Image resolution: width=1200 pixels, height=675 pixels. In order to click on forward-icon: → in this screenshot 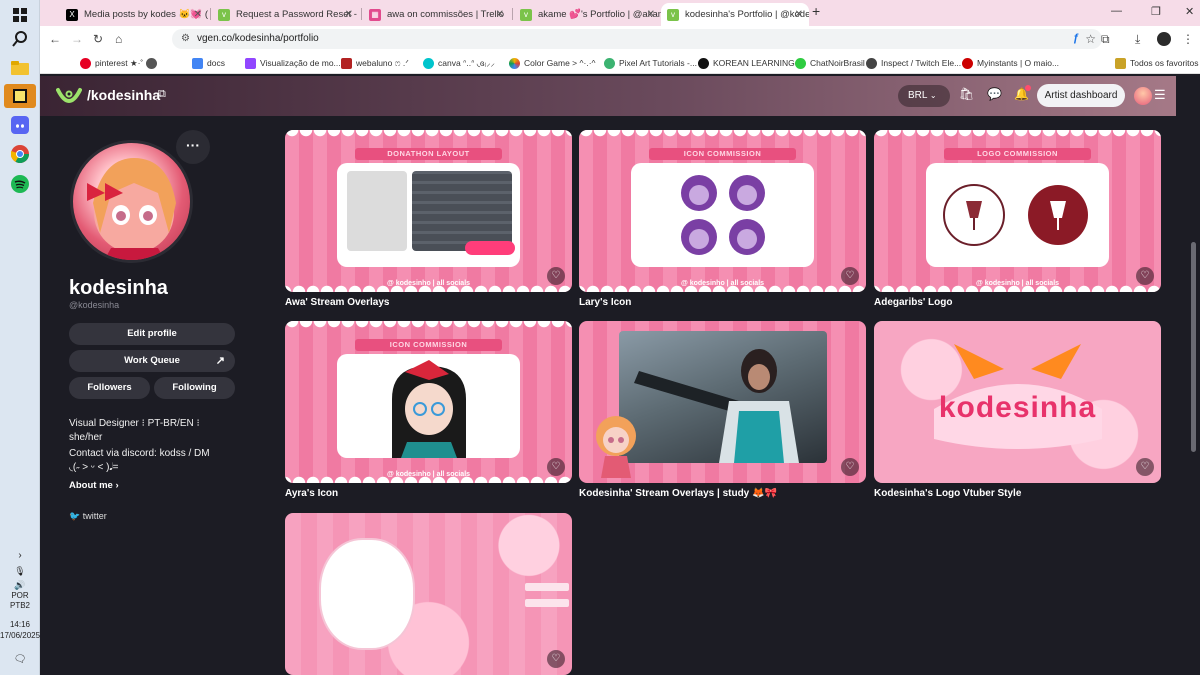, I will do `click(77, 39)`.